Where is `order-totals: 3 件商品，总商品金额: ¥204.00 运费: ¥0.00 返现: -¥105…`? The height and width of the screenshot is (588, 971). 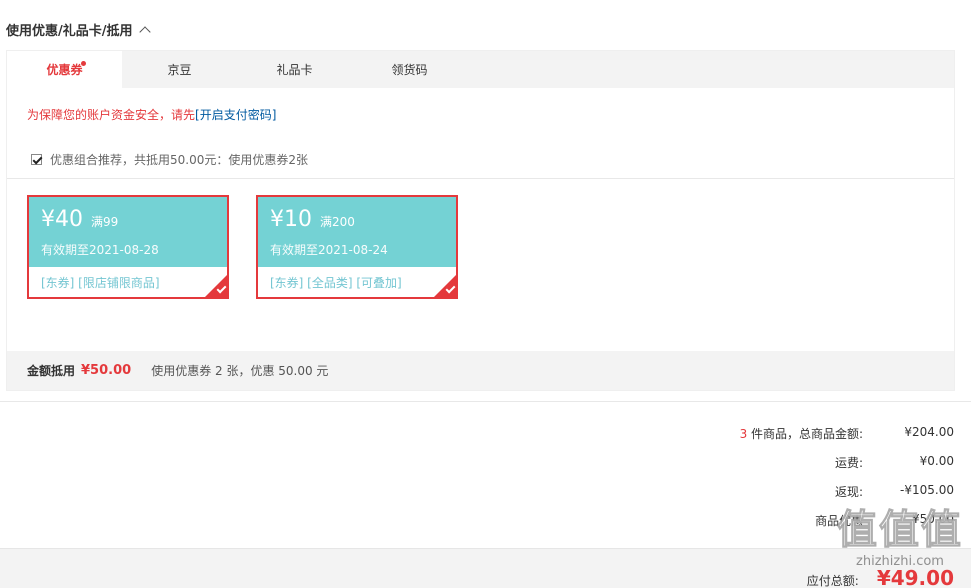
order-totals: 3 件商品，总商品金额: ¥204.00 运费: ¥0.00 返现: -¥105… is located at coordinates (804, 483).